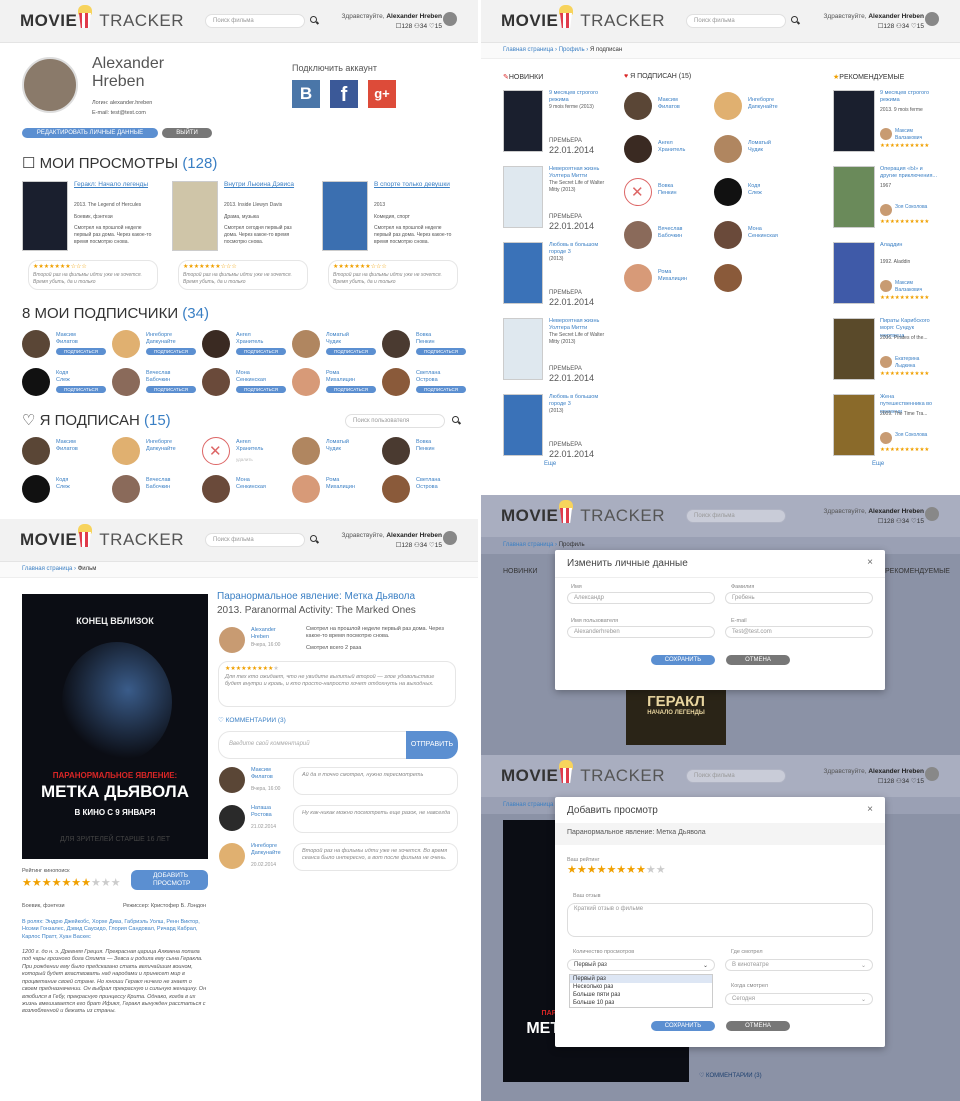 The height and width of the screenshot is (1101, 960). I want to click on movie-title: Аладдин, so click(909, 245).